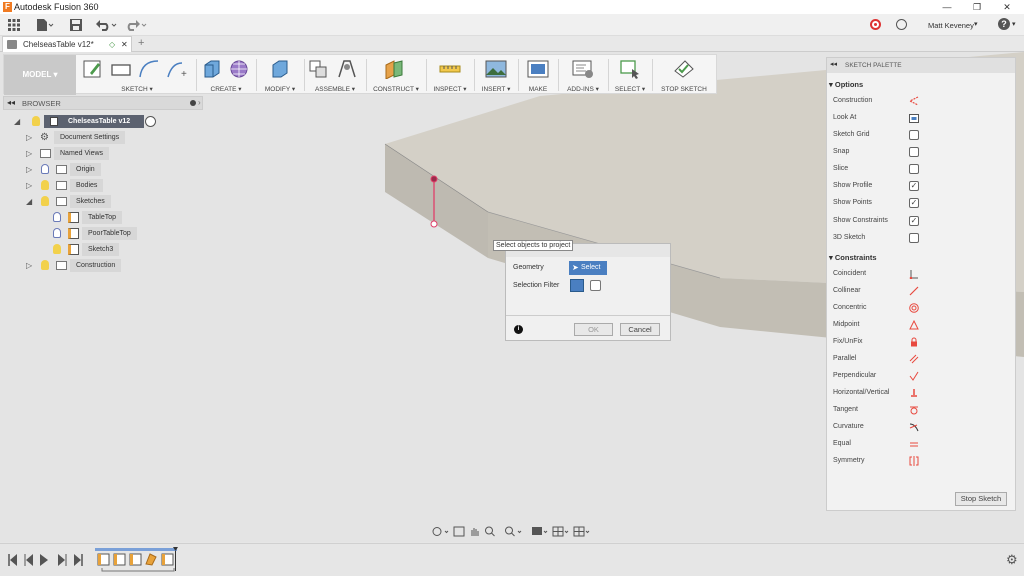 Image resolution: width=1024 pixels, height=576 pixels. What do you see at coordinates (914, 359) in the screenshot?
I see `parallel-icon` at bounding box center [914, 359].